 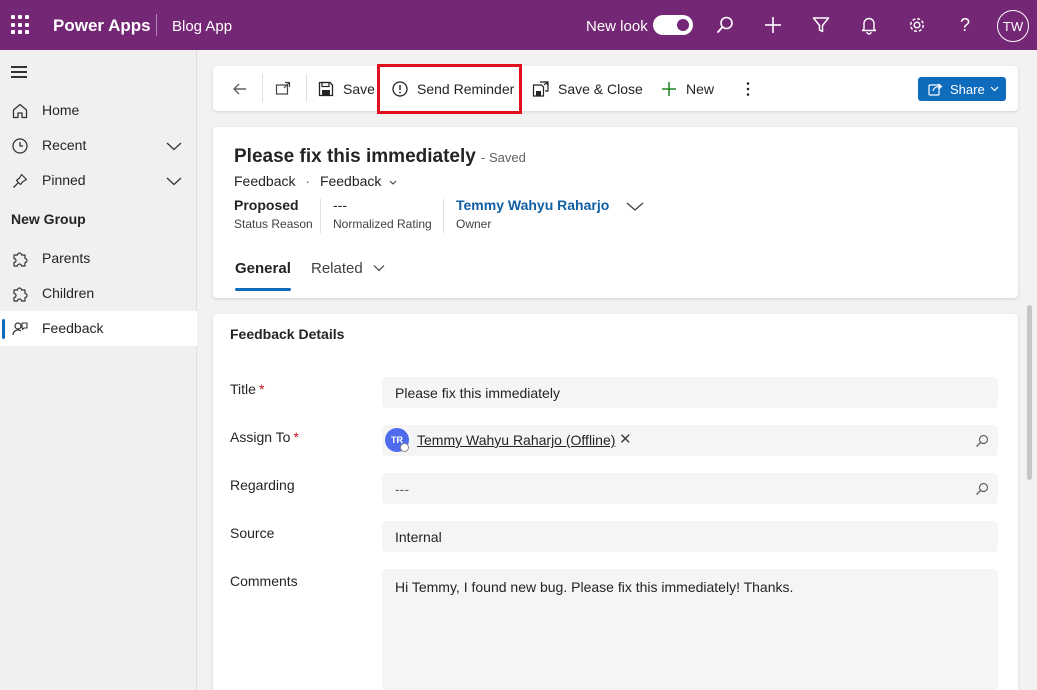 I want to click on normalized-rating-value: ---, so click(x=340, y=205).